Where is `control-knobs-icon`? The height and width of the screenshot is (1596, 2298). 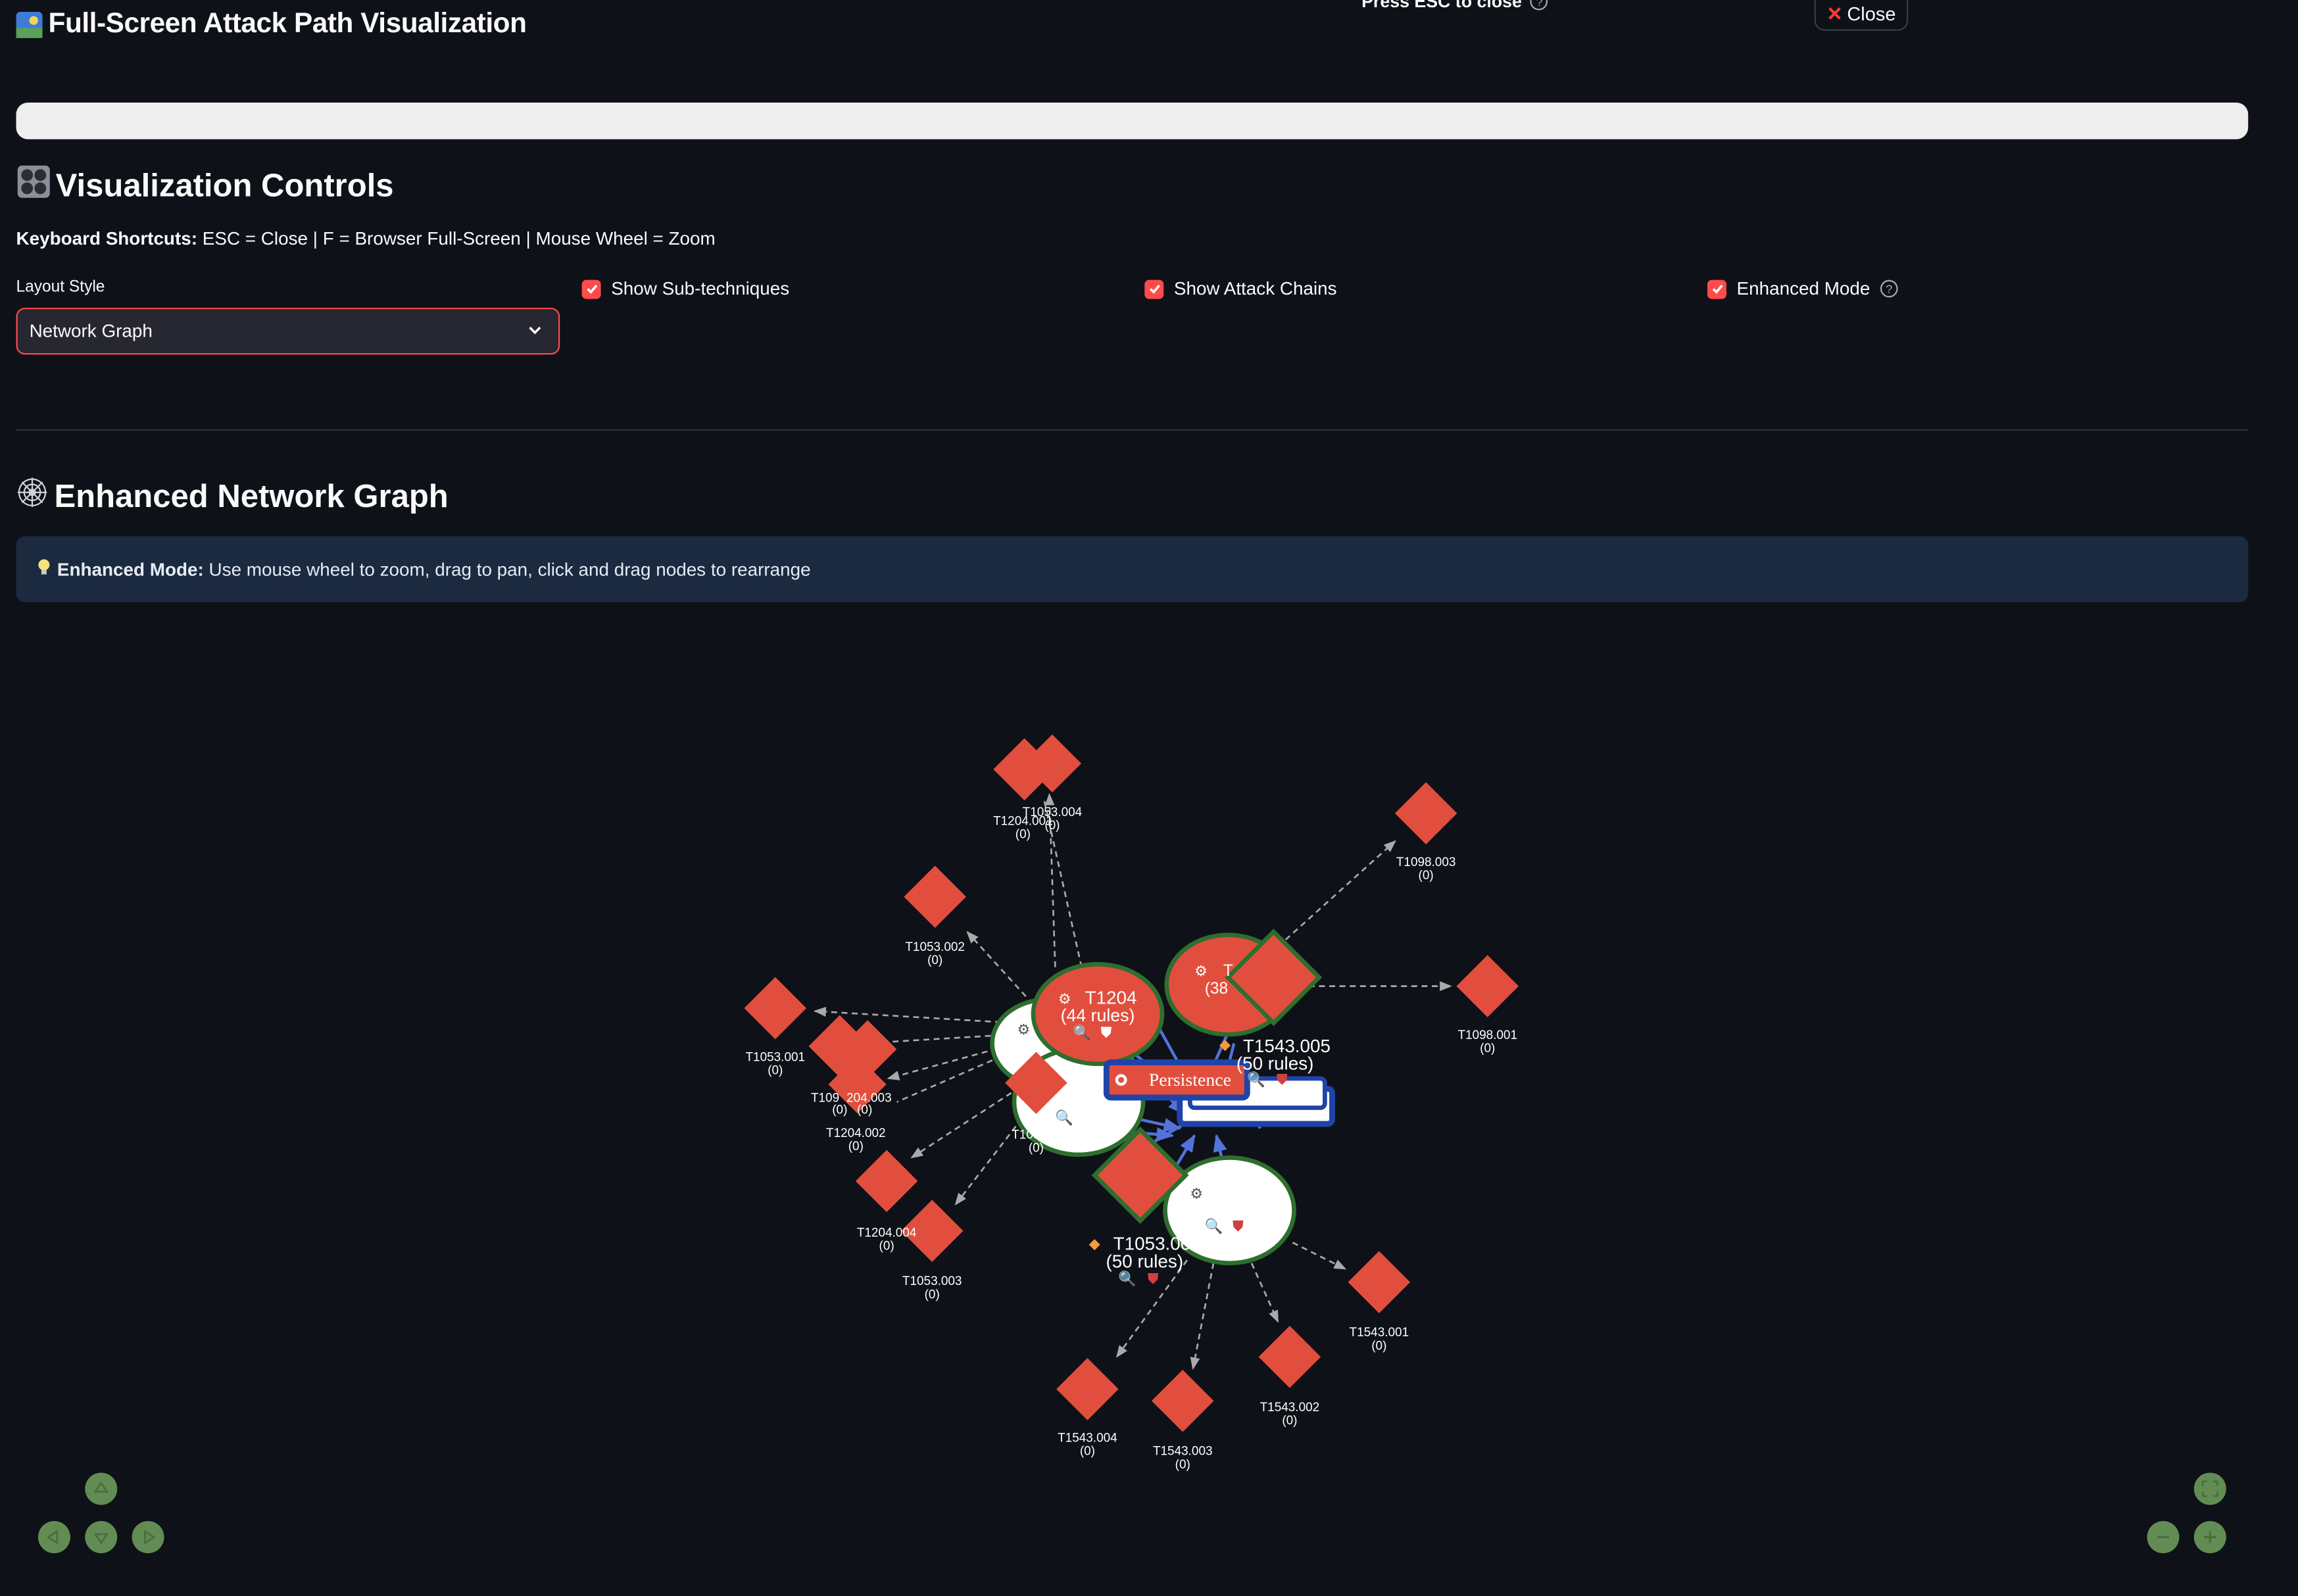
control-knobs-icon is located at coordinates (33, 186).